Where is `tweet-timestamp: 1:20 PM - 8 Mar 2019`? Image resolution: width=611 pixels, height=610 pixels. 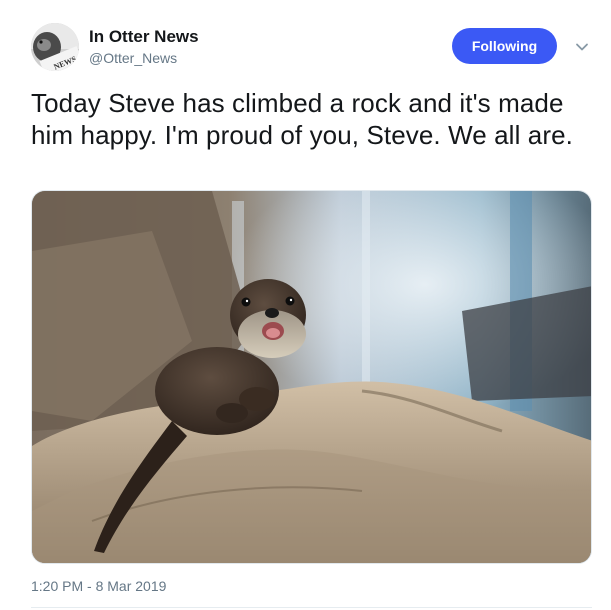
tweet-timestamp: 1:20 PM - 8 Mar 2019 is located at coordinates (98, 586).